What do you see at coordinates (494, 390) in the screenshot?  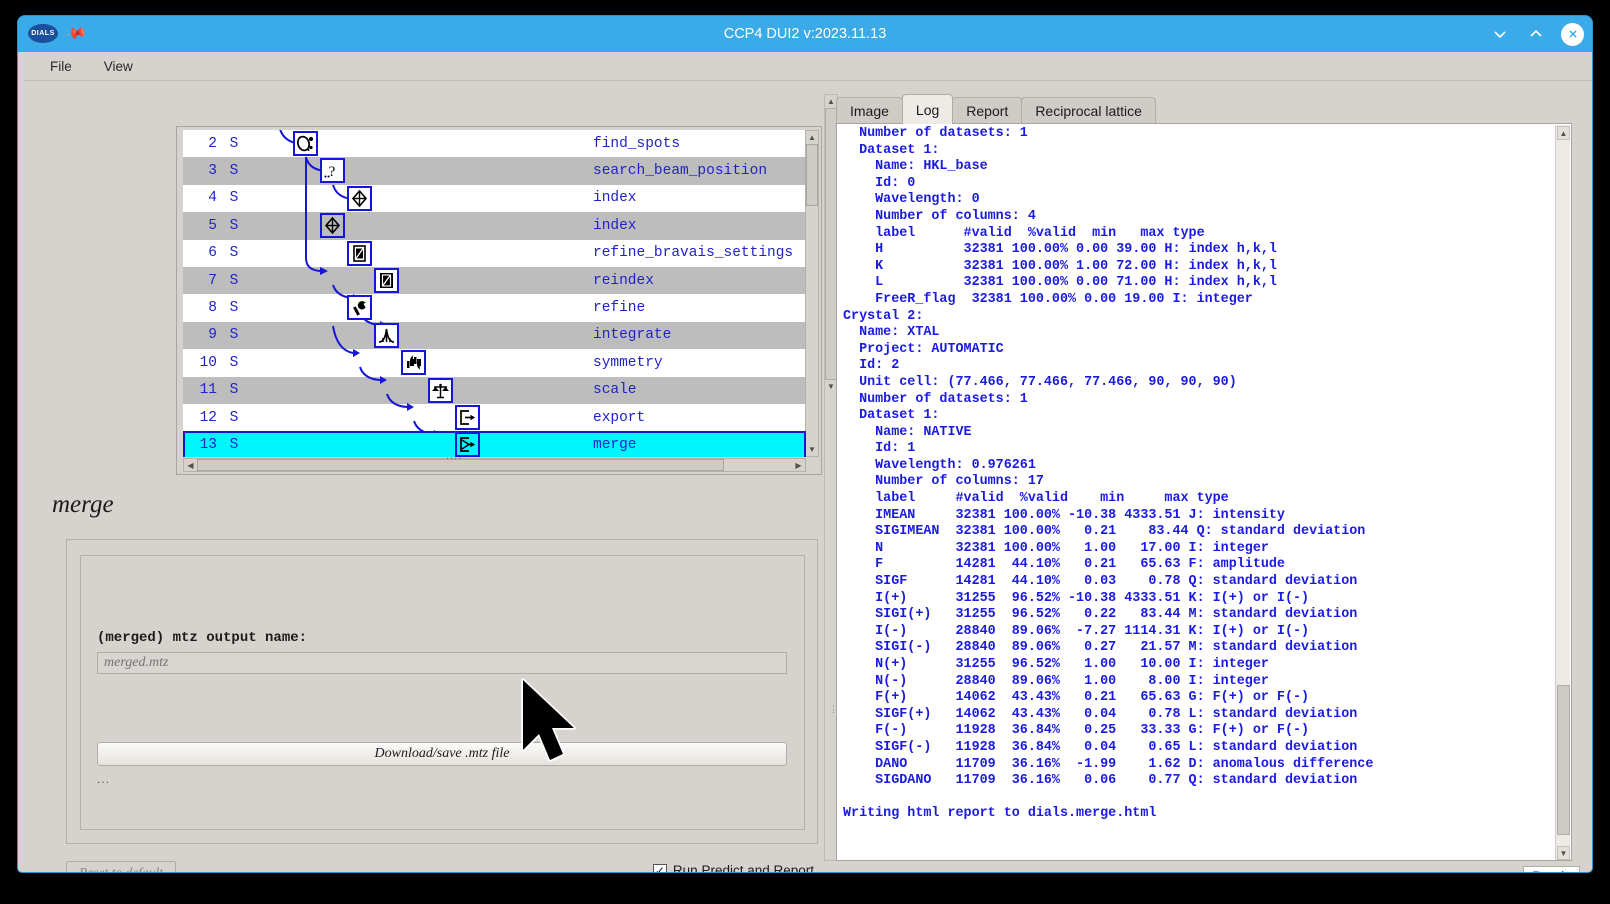 I see `table-row: 11 S scale` at bounding box center [494, 390].